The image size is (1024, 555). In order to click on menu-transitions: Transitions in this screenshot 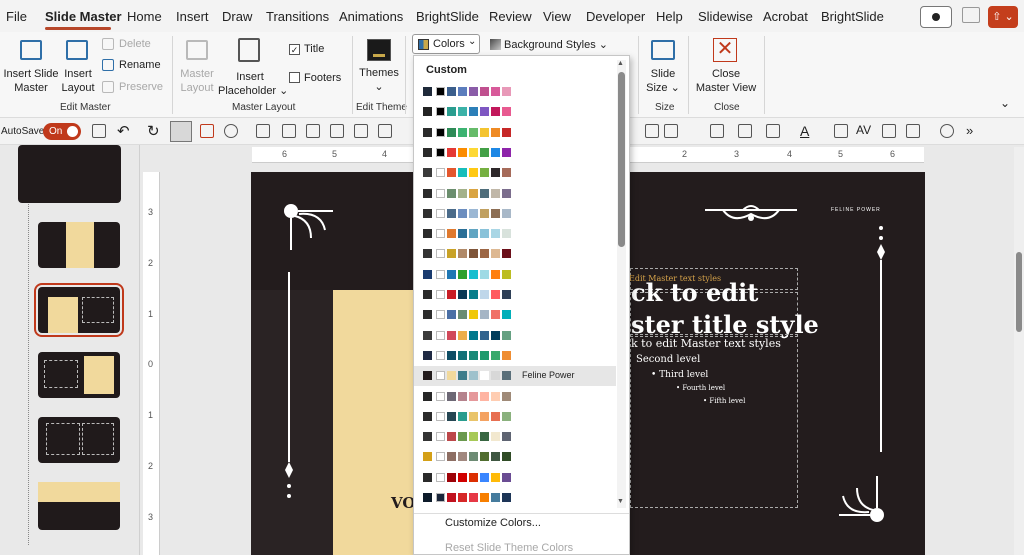, I will do `click(297, 16)`.